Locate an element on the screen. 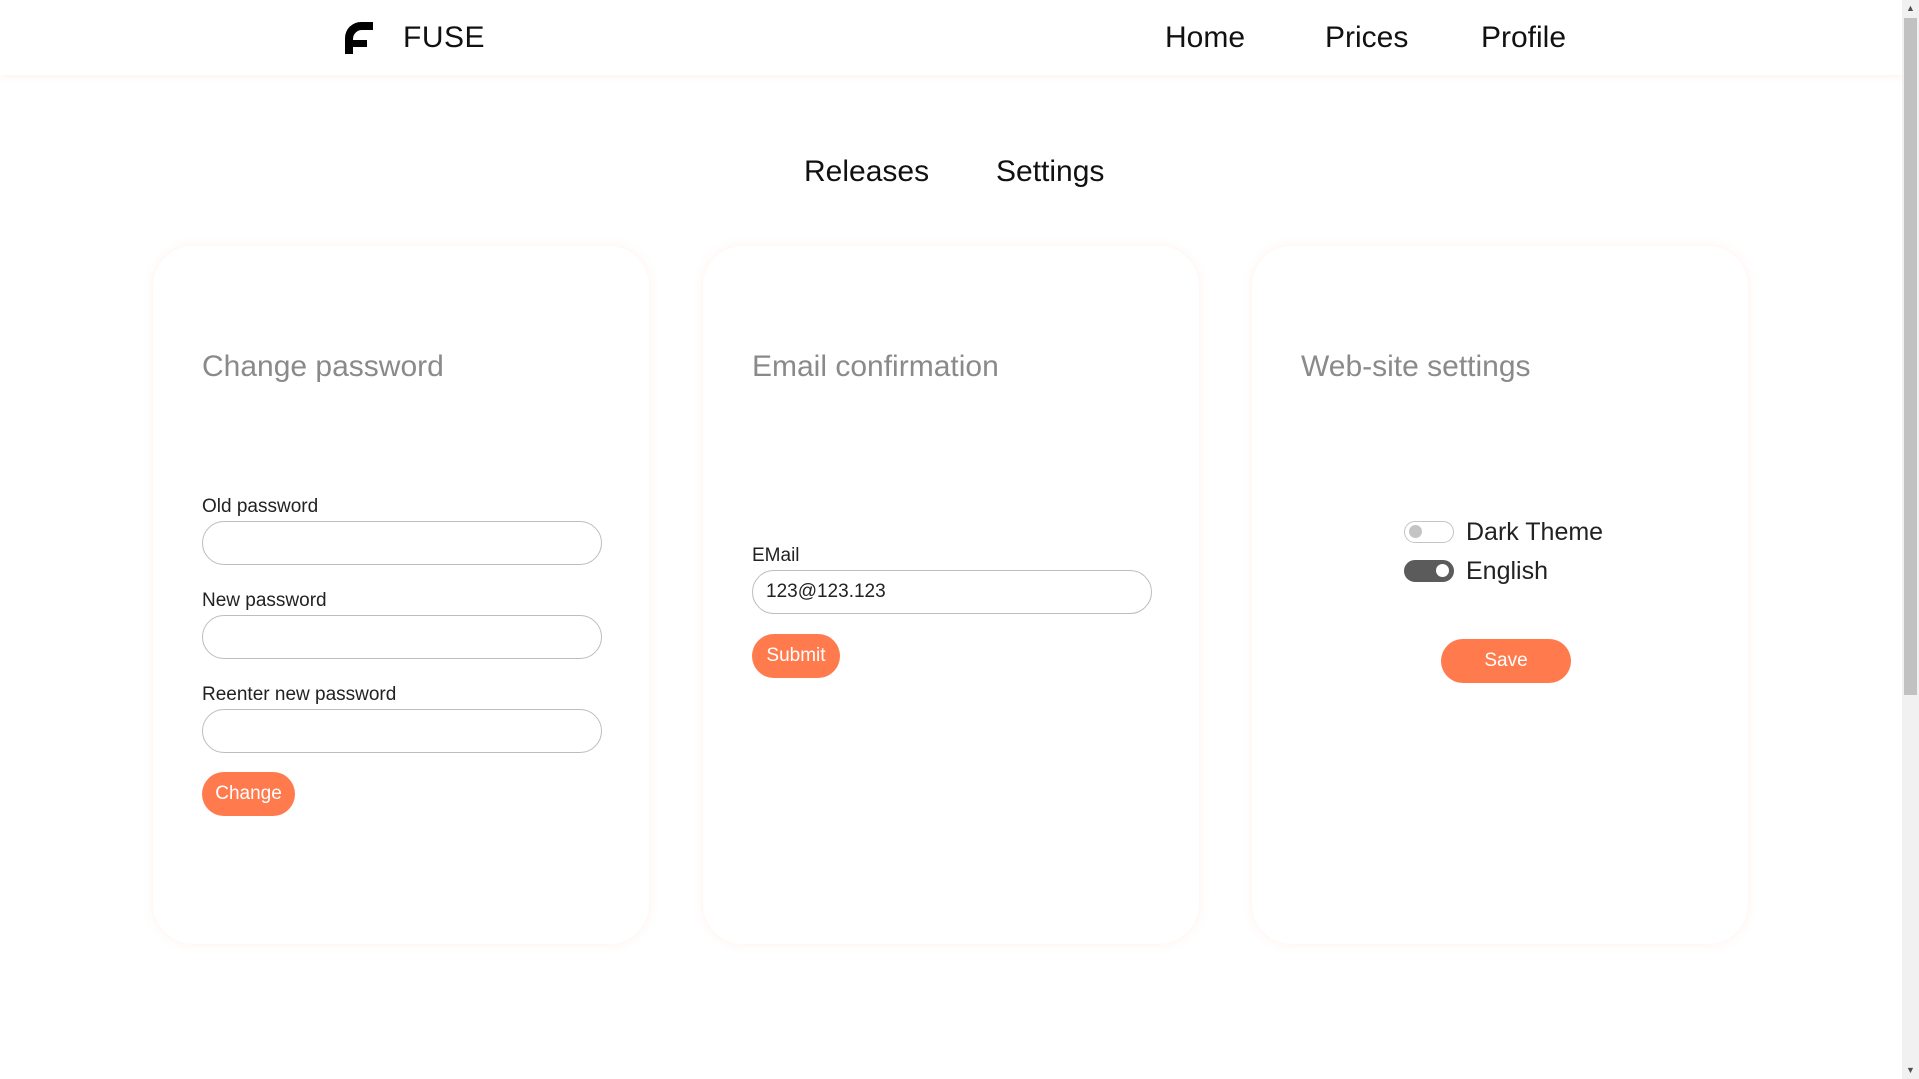 This screenshot has width=1919, height=1079. english-toggle is located at coordinates (1429, 571).